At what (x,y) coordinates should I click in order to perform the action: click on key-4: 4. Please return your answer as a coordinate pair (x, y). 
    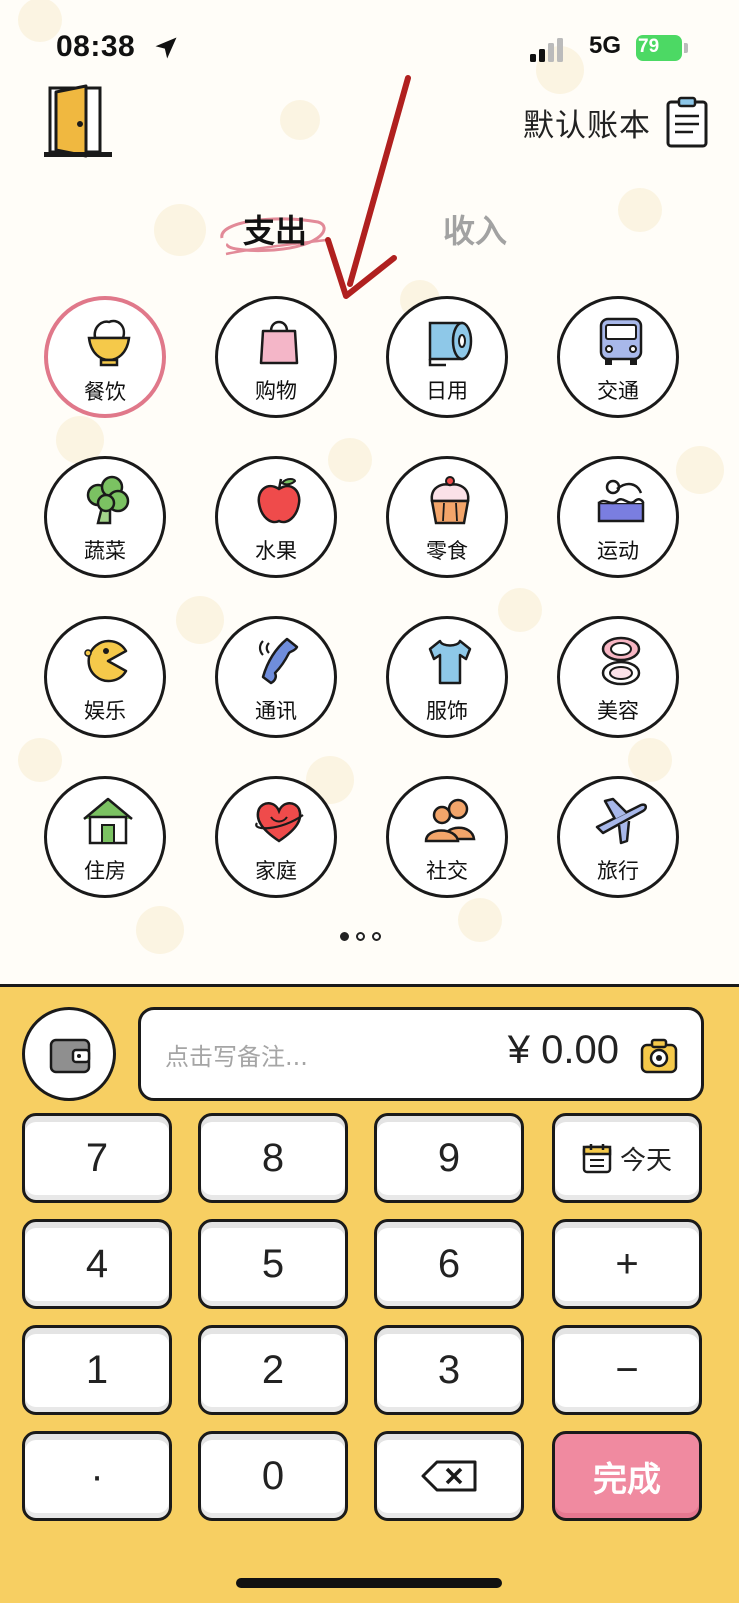
    Looking at the image, I should click on (97, 1264).